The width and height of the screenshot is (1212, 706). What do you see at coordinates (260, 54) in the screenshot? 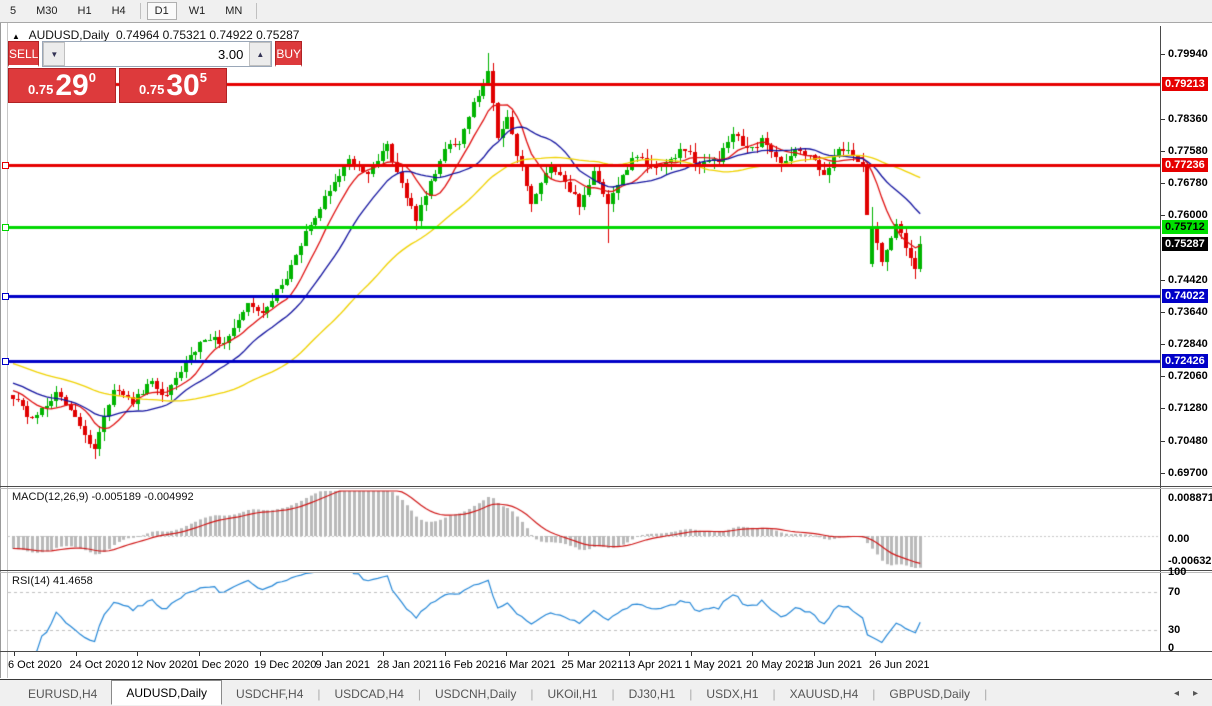
I see `volume-increase-button: ▲` at bounding box center [260, 54].